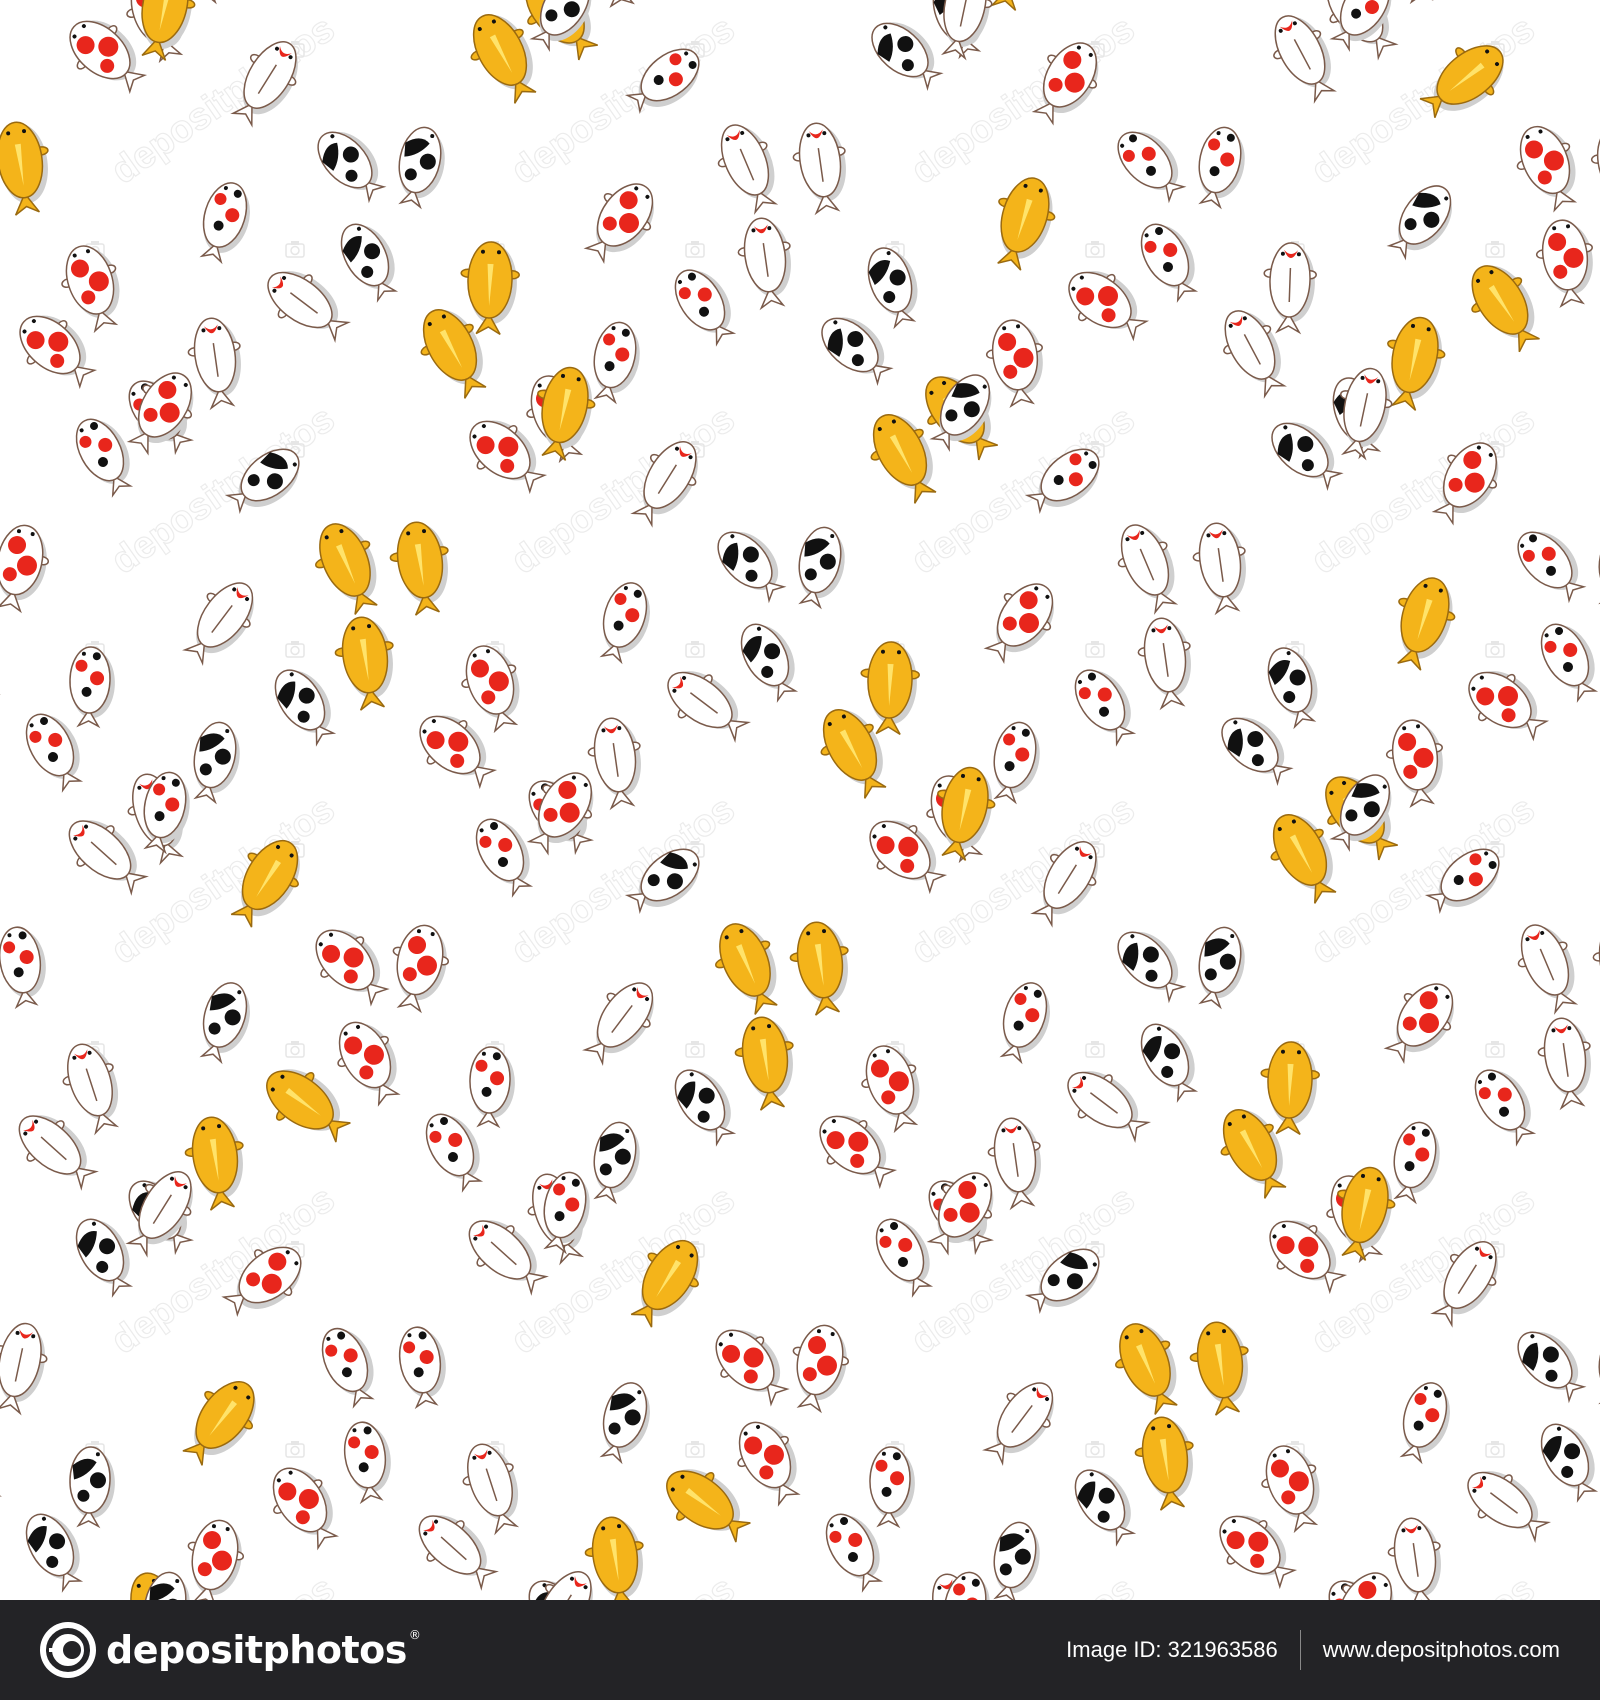 Image resolution: width=1600 pixels, height=1700 pixels. What do you see at coordinates (68, 1650) in the screenshot?
I see `depositphotos-logo-icon` at bounding box center [68, 1650].